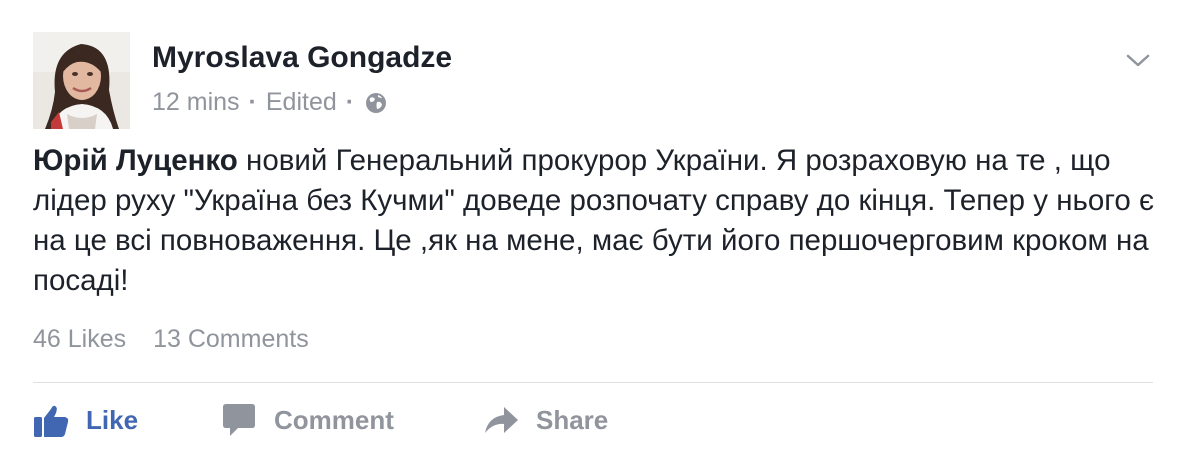 The height and width of the screenshot is (457, 1184). Describe the element at coordinates (501, 420) in the screenshot. I see `share-arrow-icon` at that location.